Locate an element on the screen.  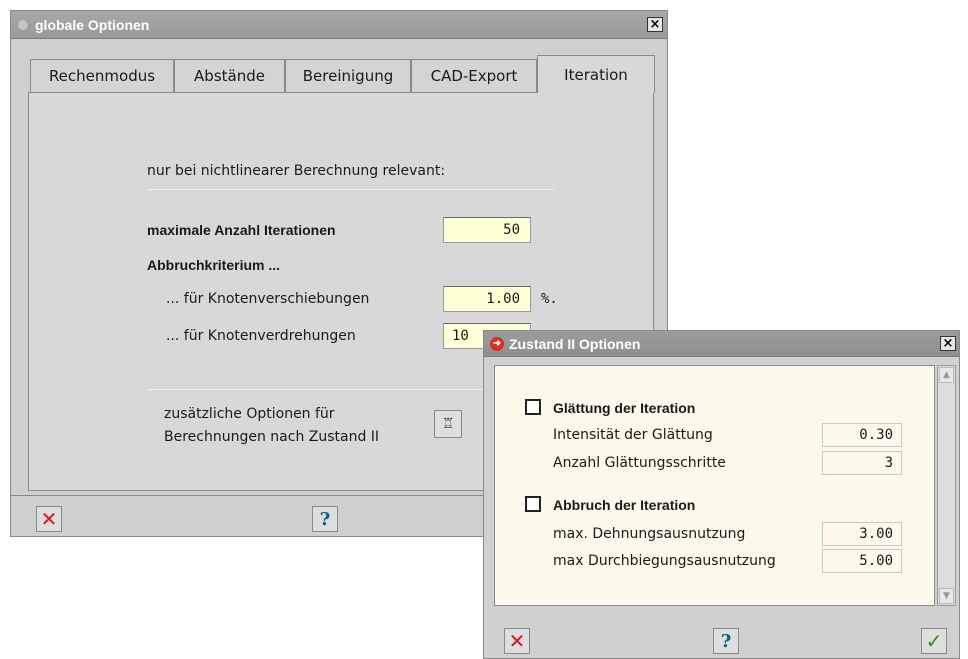
zustand-window-title: Zustand II Optionen is located at coordinates (575, 343).